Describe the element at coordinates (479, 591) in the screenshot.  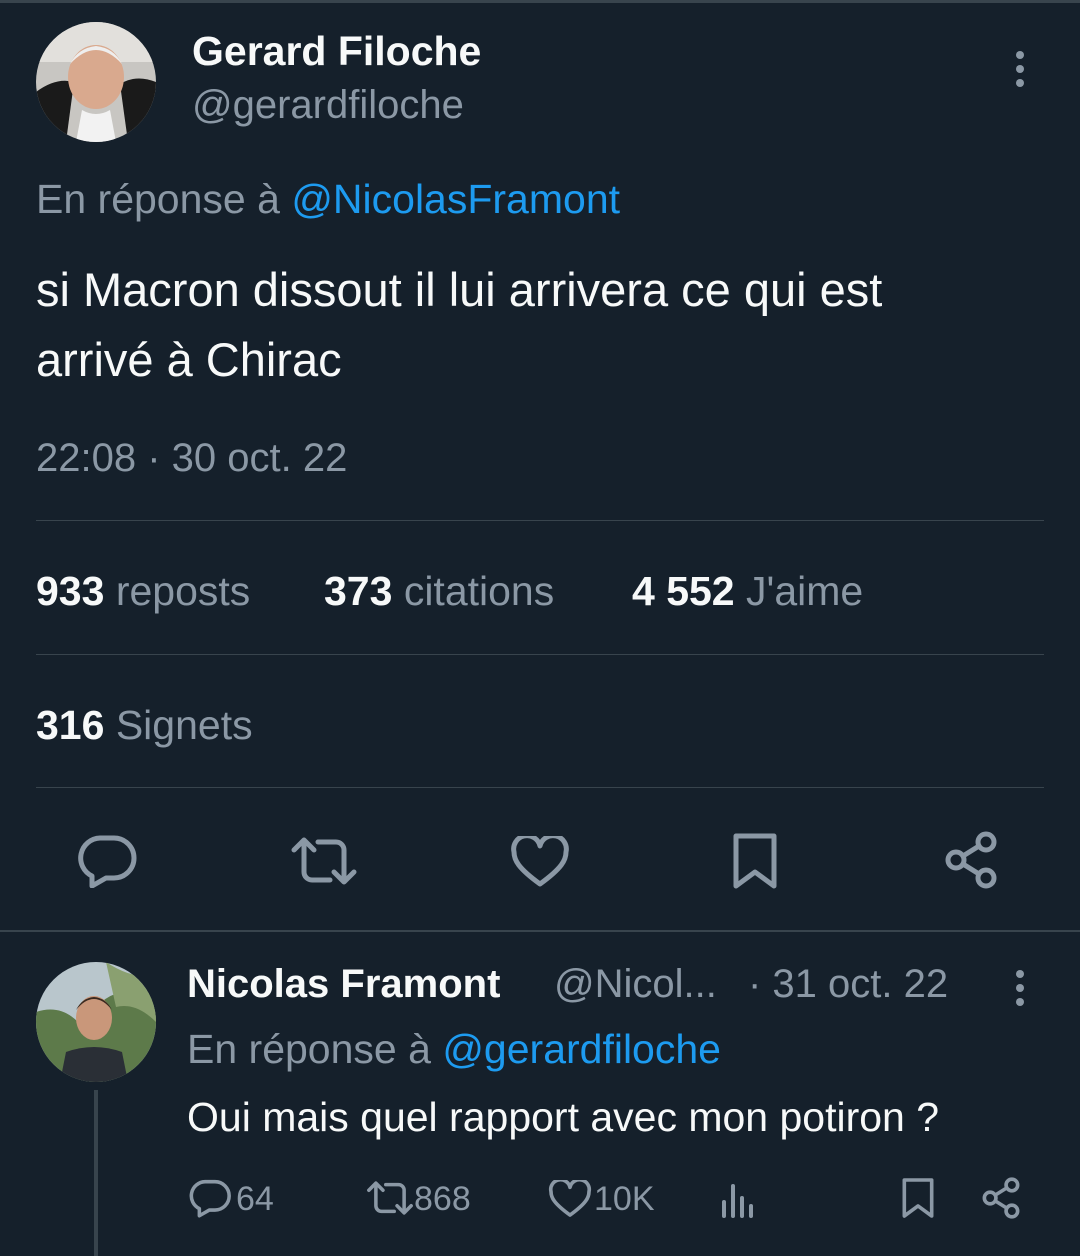
I see `quotes-label: citations` at that location.